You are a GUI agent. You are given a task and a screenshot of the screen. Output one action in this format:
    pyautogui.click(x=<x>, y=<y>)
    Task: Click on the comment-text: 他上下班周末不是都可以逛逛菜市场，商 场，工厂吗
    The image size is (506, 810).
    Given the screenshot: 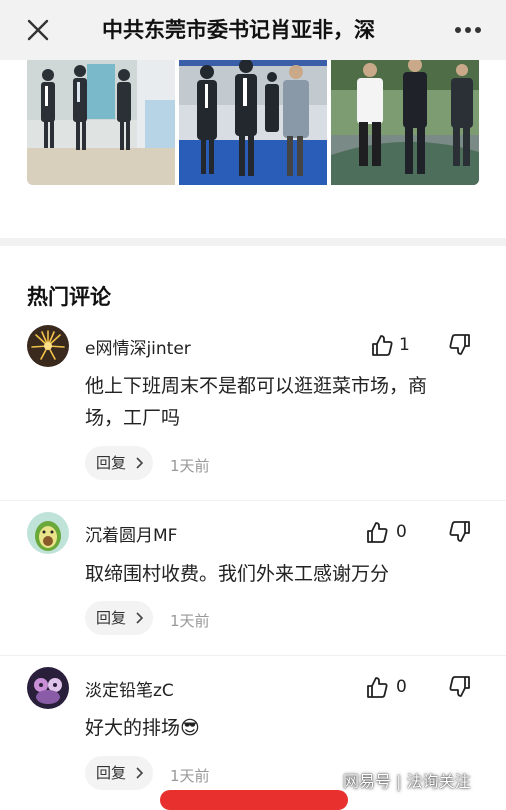 What is the action you would take?
    pyautogui.click(x=285, y=402)
    